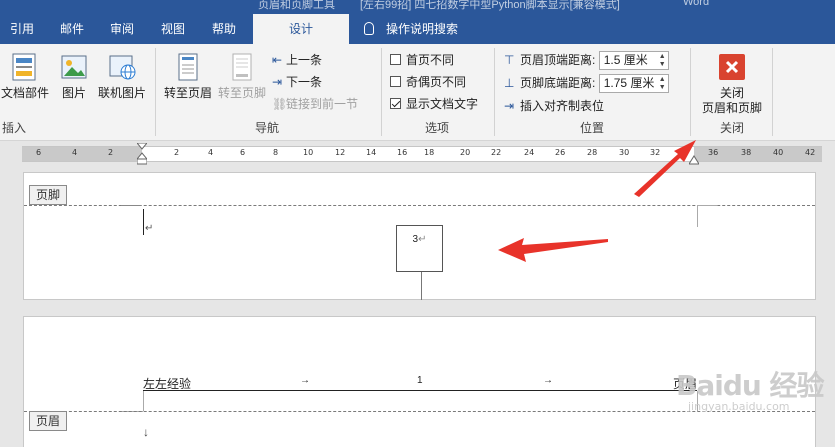  Describe the element at coordinates (591, 128) in the screenshot. I see `position-group-label: 位置` at that location.